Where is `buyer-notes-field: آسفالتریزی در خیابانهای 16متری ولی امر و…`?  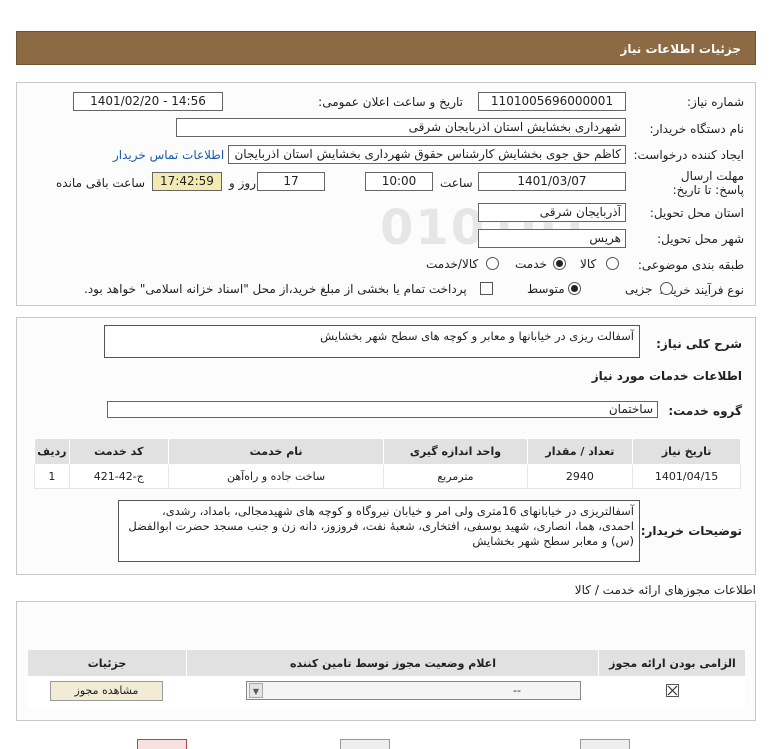
buyer-notes-field: آسفالتریزی در خیابانهای 16متری ولی امر و… is located at coordinates (379, 531).